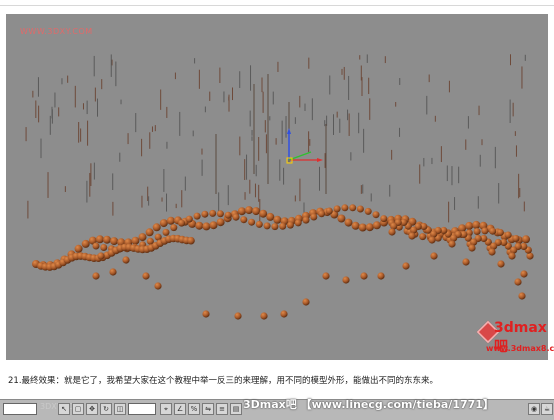 The height and width of the screenshot is (420, 554). I want to click on toolbar-field-left, so click(20, 409).